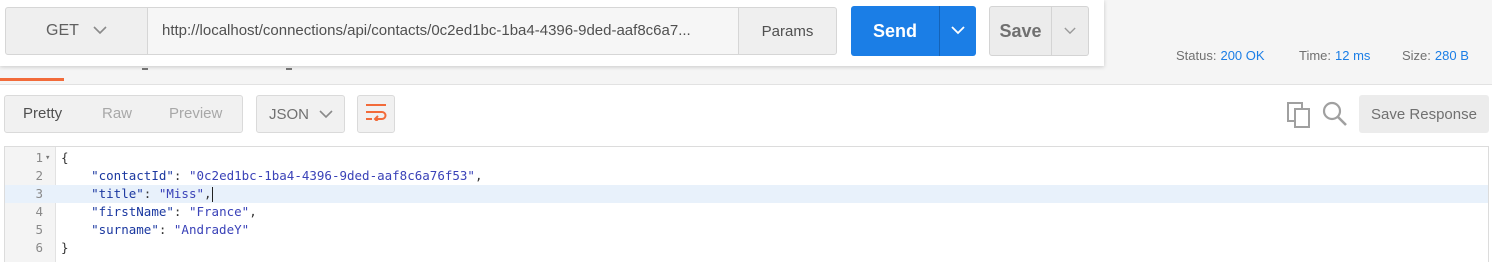  What do you see at coordinates (32, 79) in the screenshot?
I see `active-response-tab-indicator` at bounding box center [32, 79].